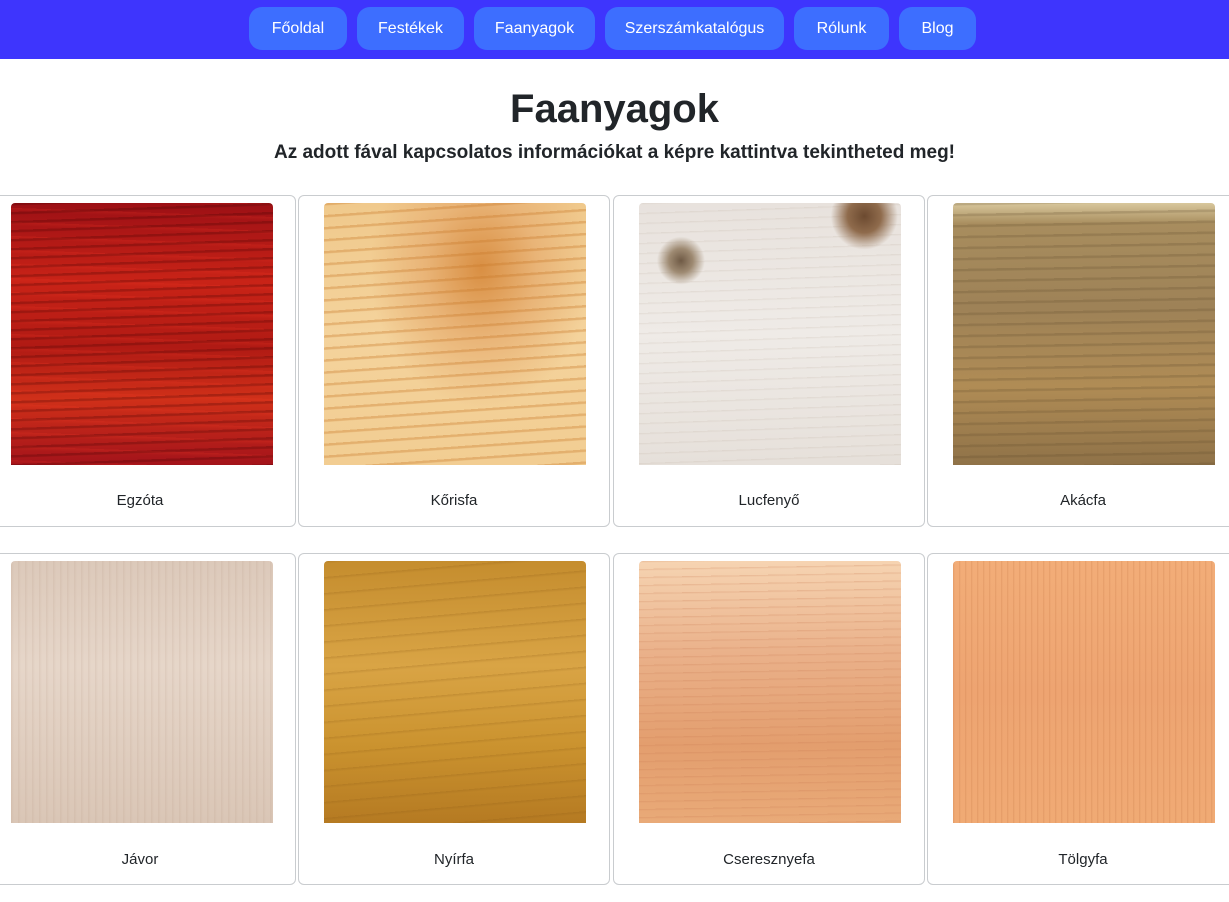  What do you see at coordinates (140, 500) in the screenshot?
I see `wood-caption: Egzóta` at bounding box center [140, 500].